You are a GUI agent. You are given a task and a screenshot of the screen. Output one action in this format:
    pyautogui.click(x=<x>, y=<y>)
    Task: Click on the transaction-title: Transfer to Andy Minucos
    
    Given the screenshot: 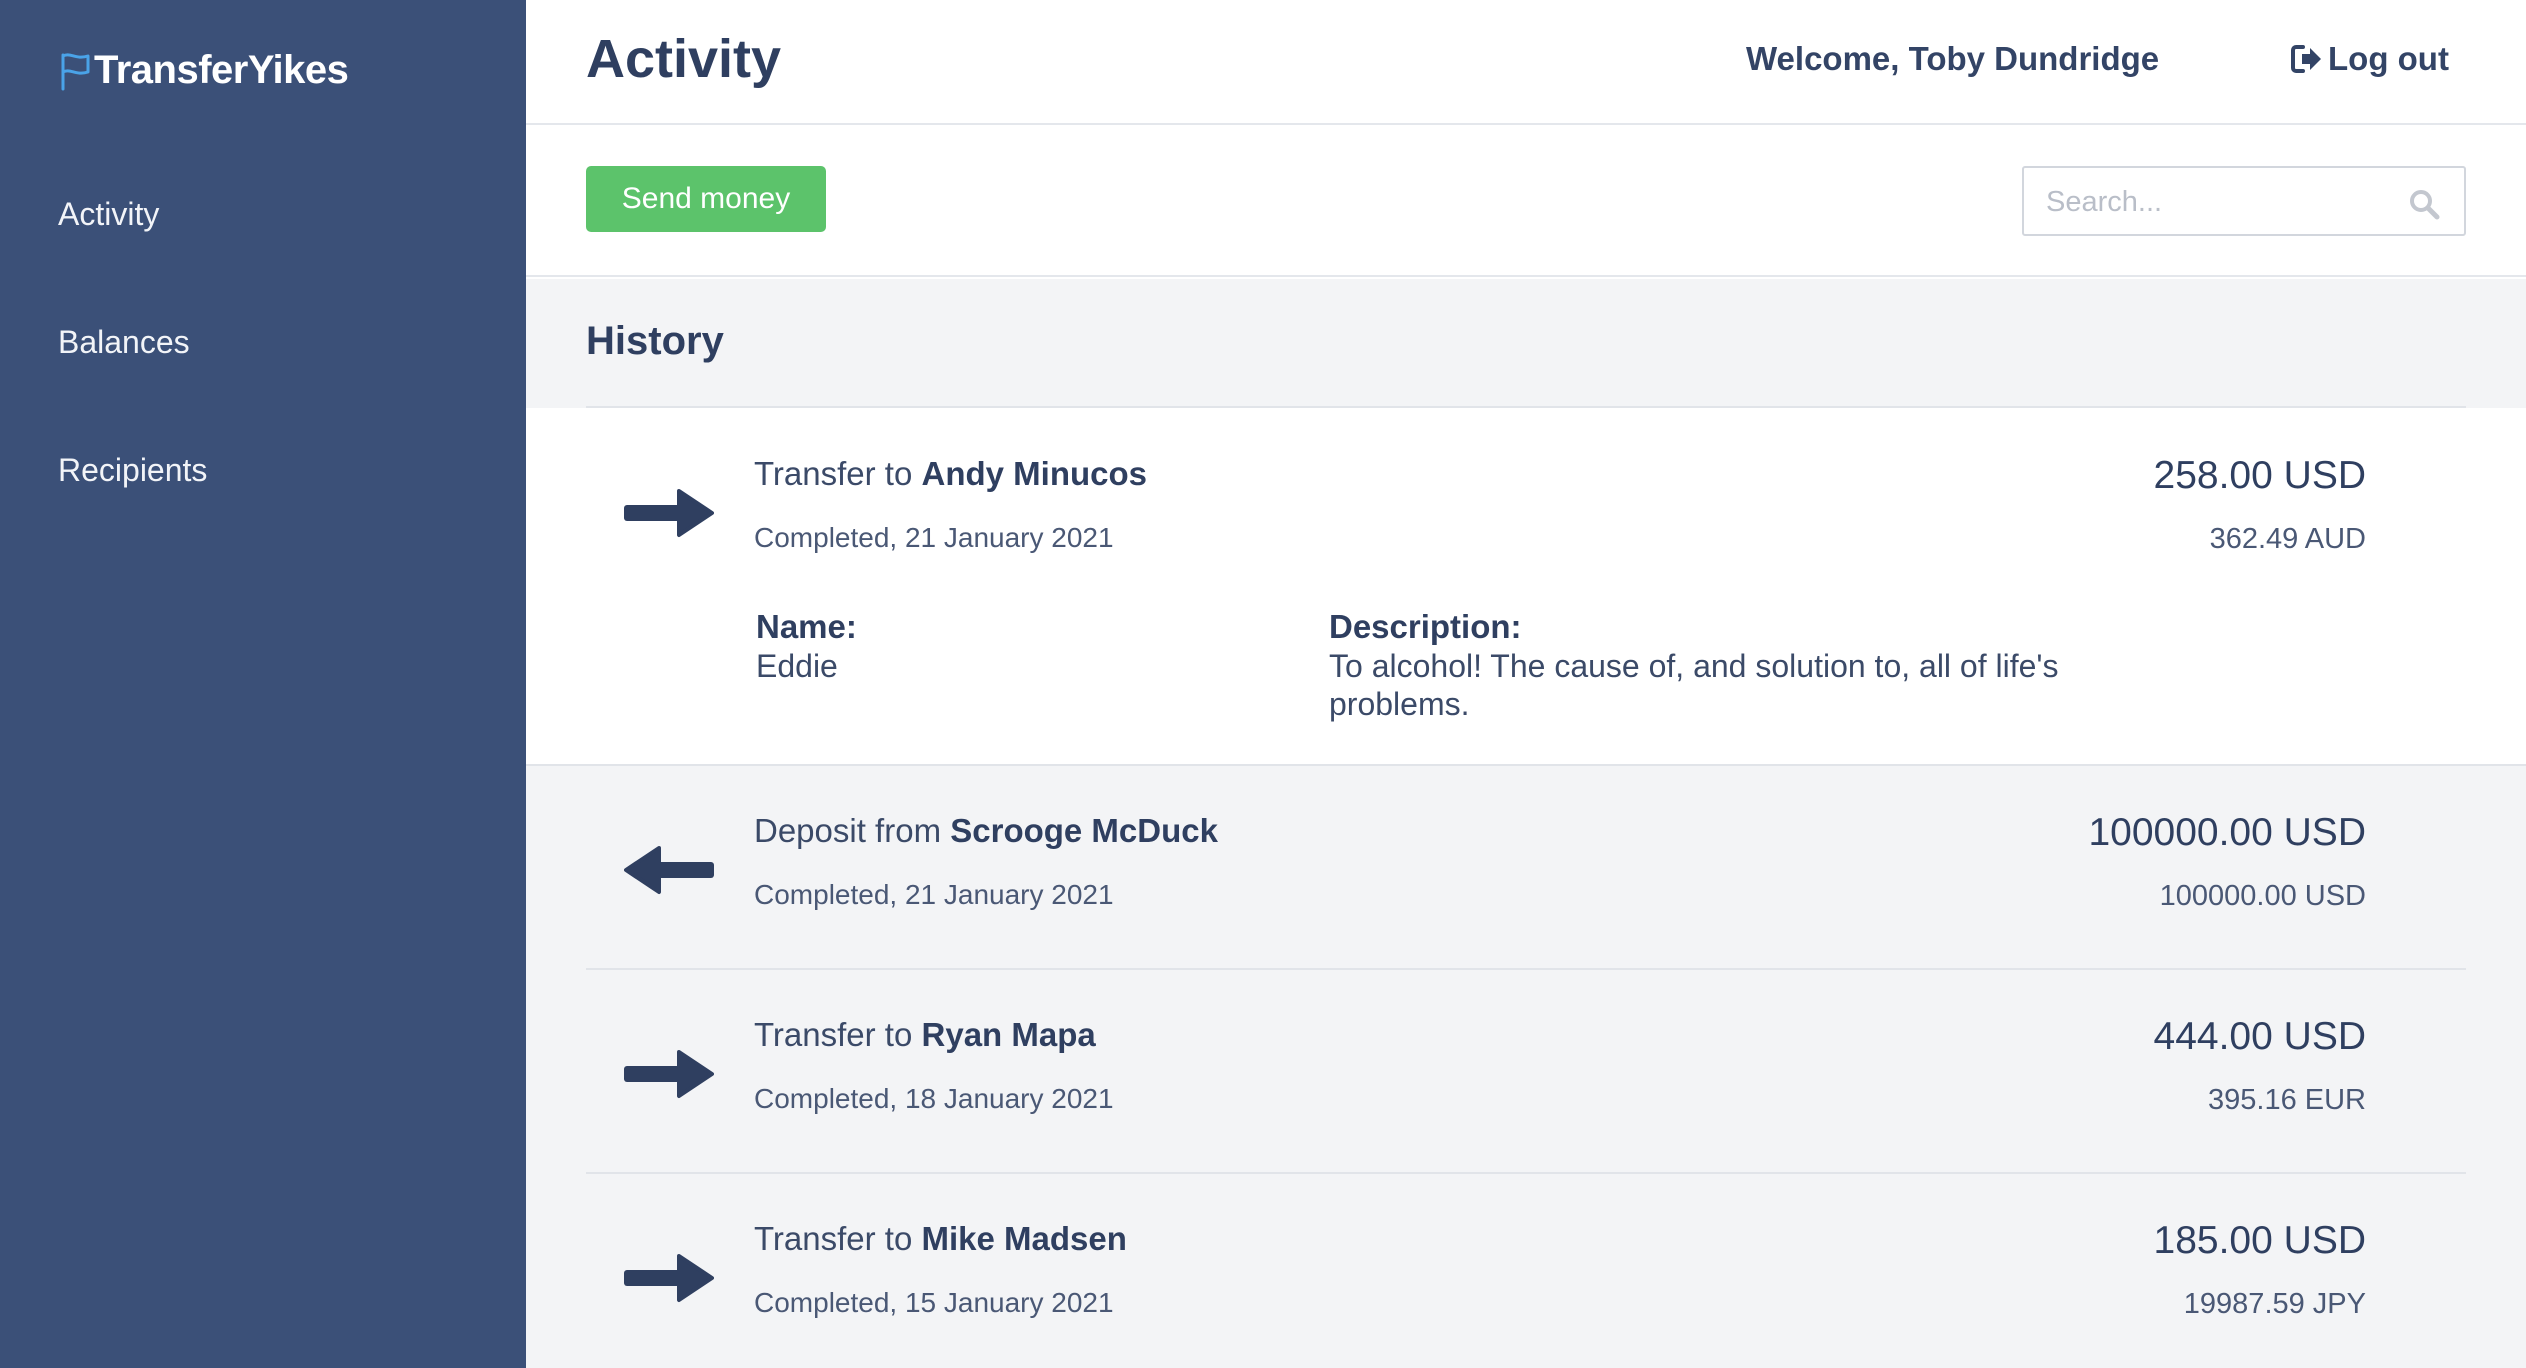 What is the action you would take?
    pyautogui.click(x=950, y=474)
    